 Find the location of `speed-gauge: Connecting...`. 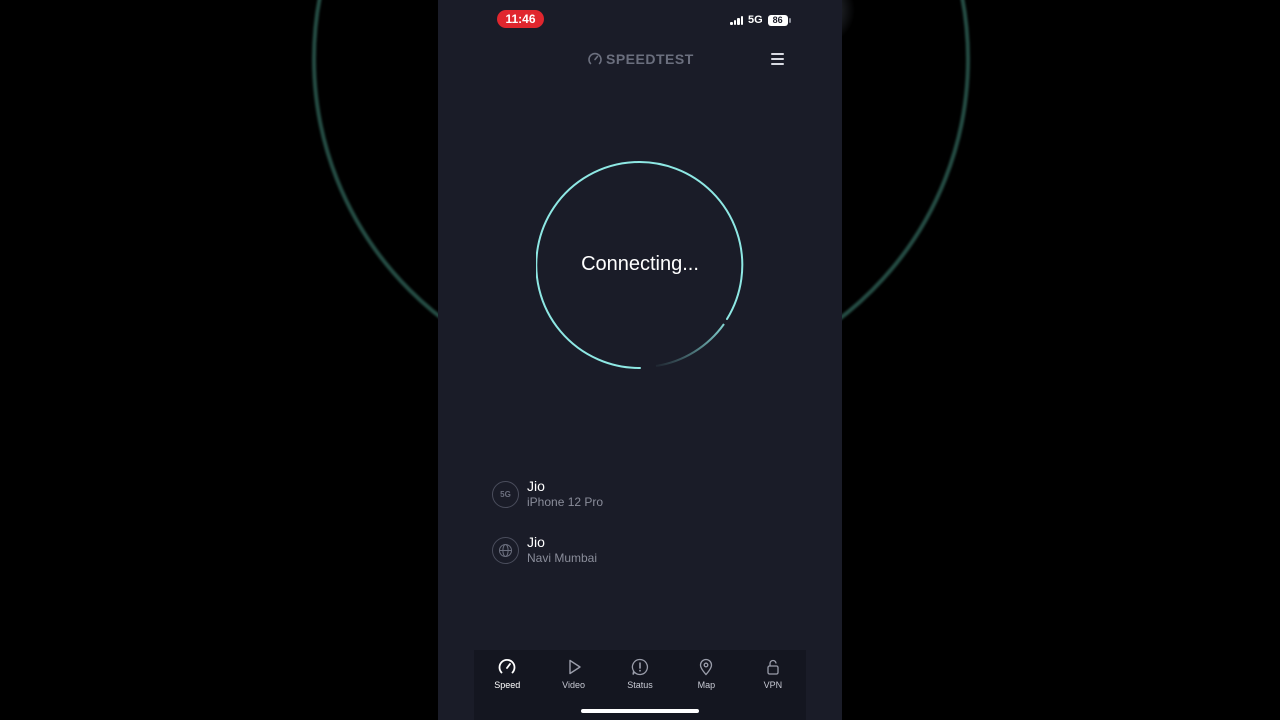

speed-gauge: Connecting... is located at coordinates (639, 265).